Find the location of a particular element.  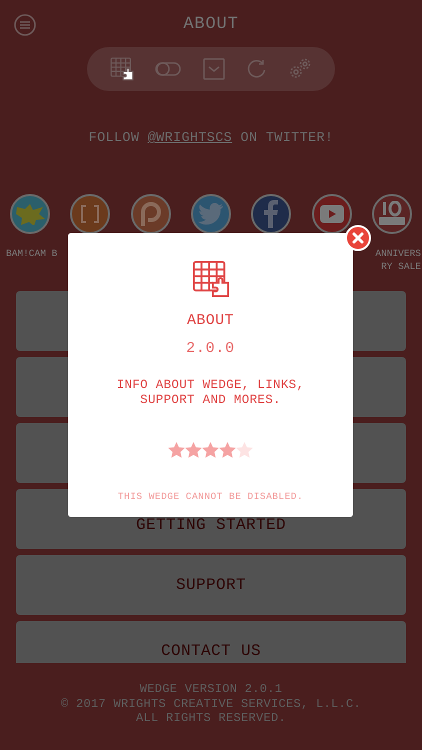

follow-text: FOLLOW @WRIGHTSCS ON TWITTER! is located at coordinates (211, 139).